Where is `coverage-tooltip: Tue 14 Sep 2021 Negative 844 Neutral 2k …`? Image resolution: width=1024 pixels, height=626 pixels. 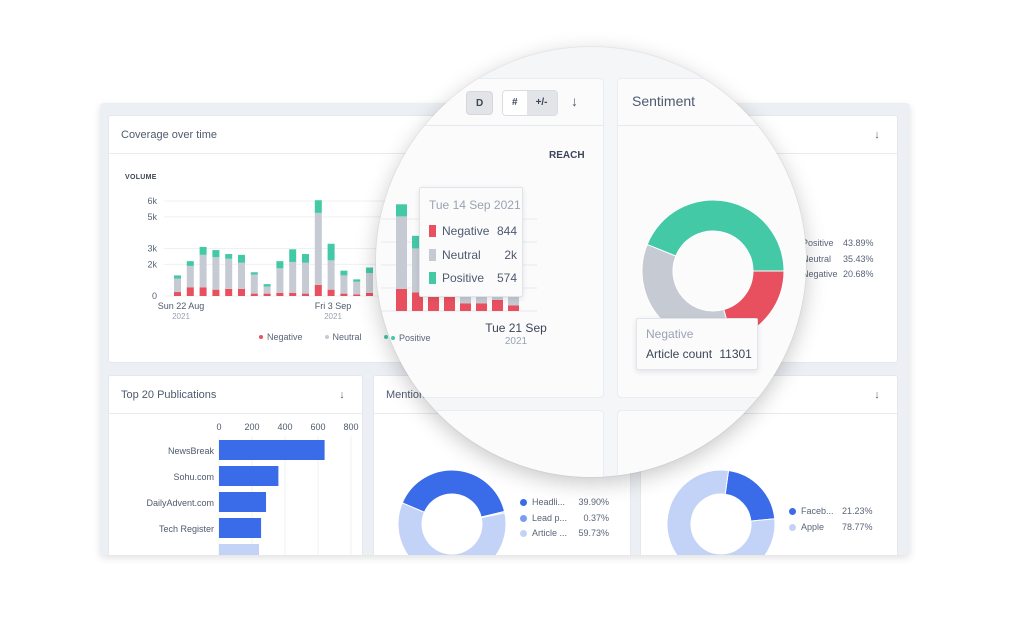 coverage-tooltip: Tue 14 Sep 2021 Negative 844 Neutral 2k … is located at coordinates (471, 242).